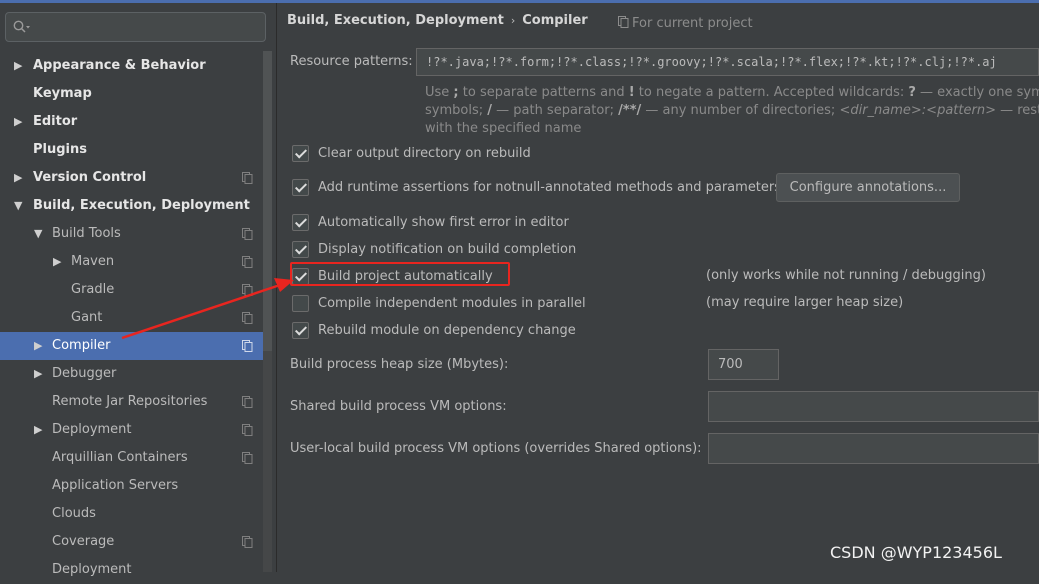 This screenshot has height=584, width=1039. What do you see at coordinates (207, 309) in the screenshot?
I see `annotation-arrow` at bounding box center [207, 309].